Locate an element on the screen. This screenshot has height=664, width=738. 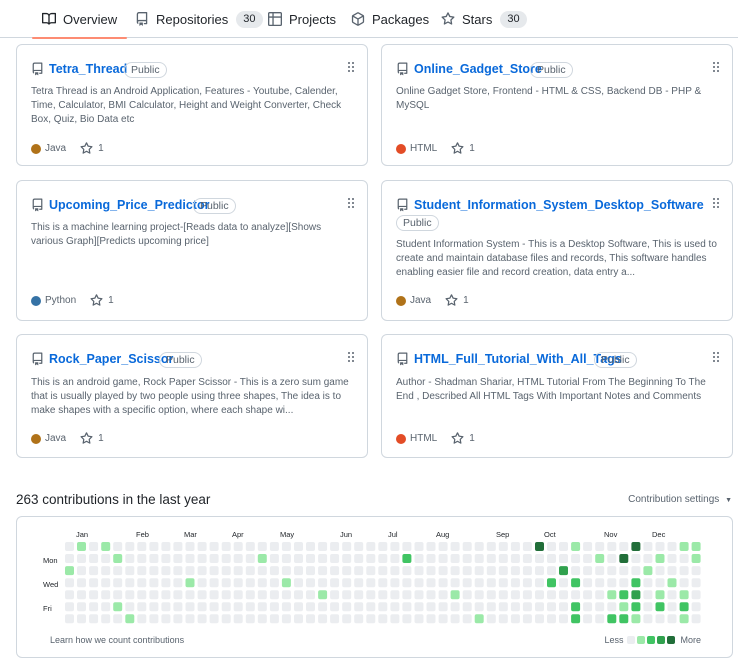
tab-stars: Stars 30 is located at coordinates (484, 19).